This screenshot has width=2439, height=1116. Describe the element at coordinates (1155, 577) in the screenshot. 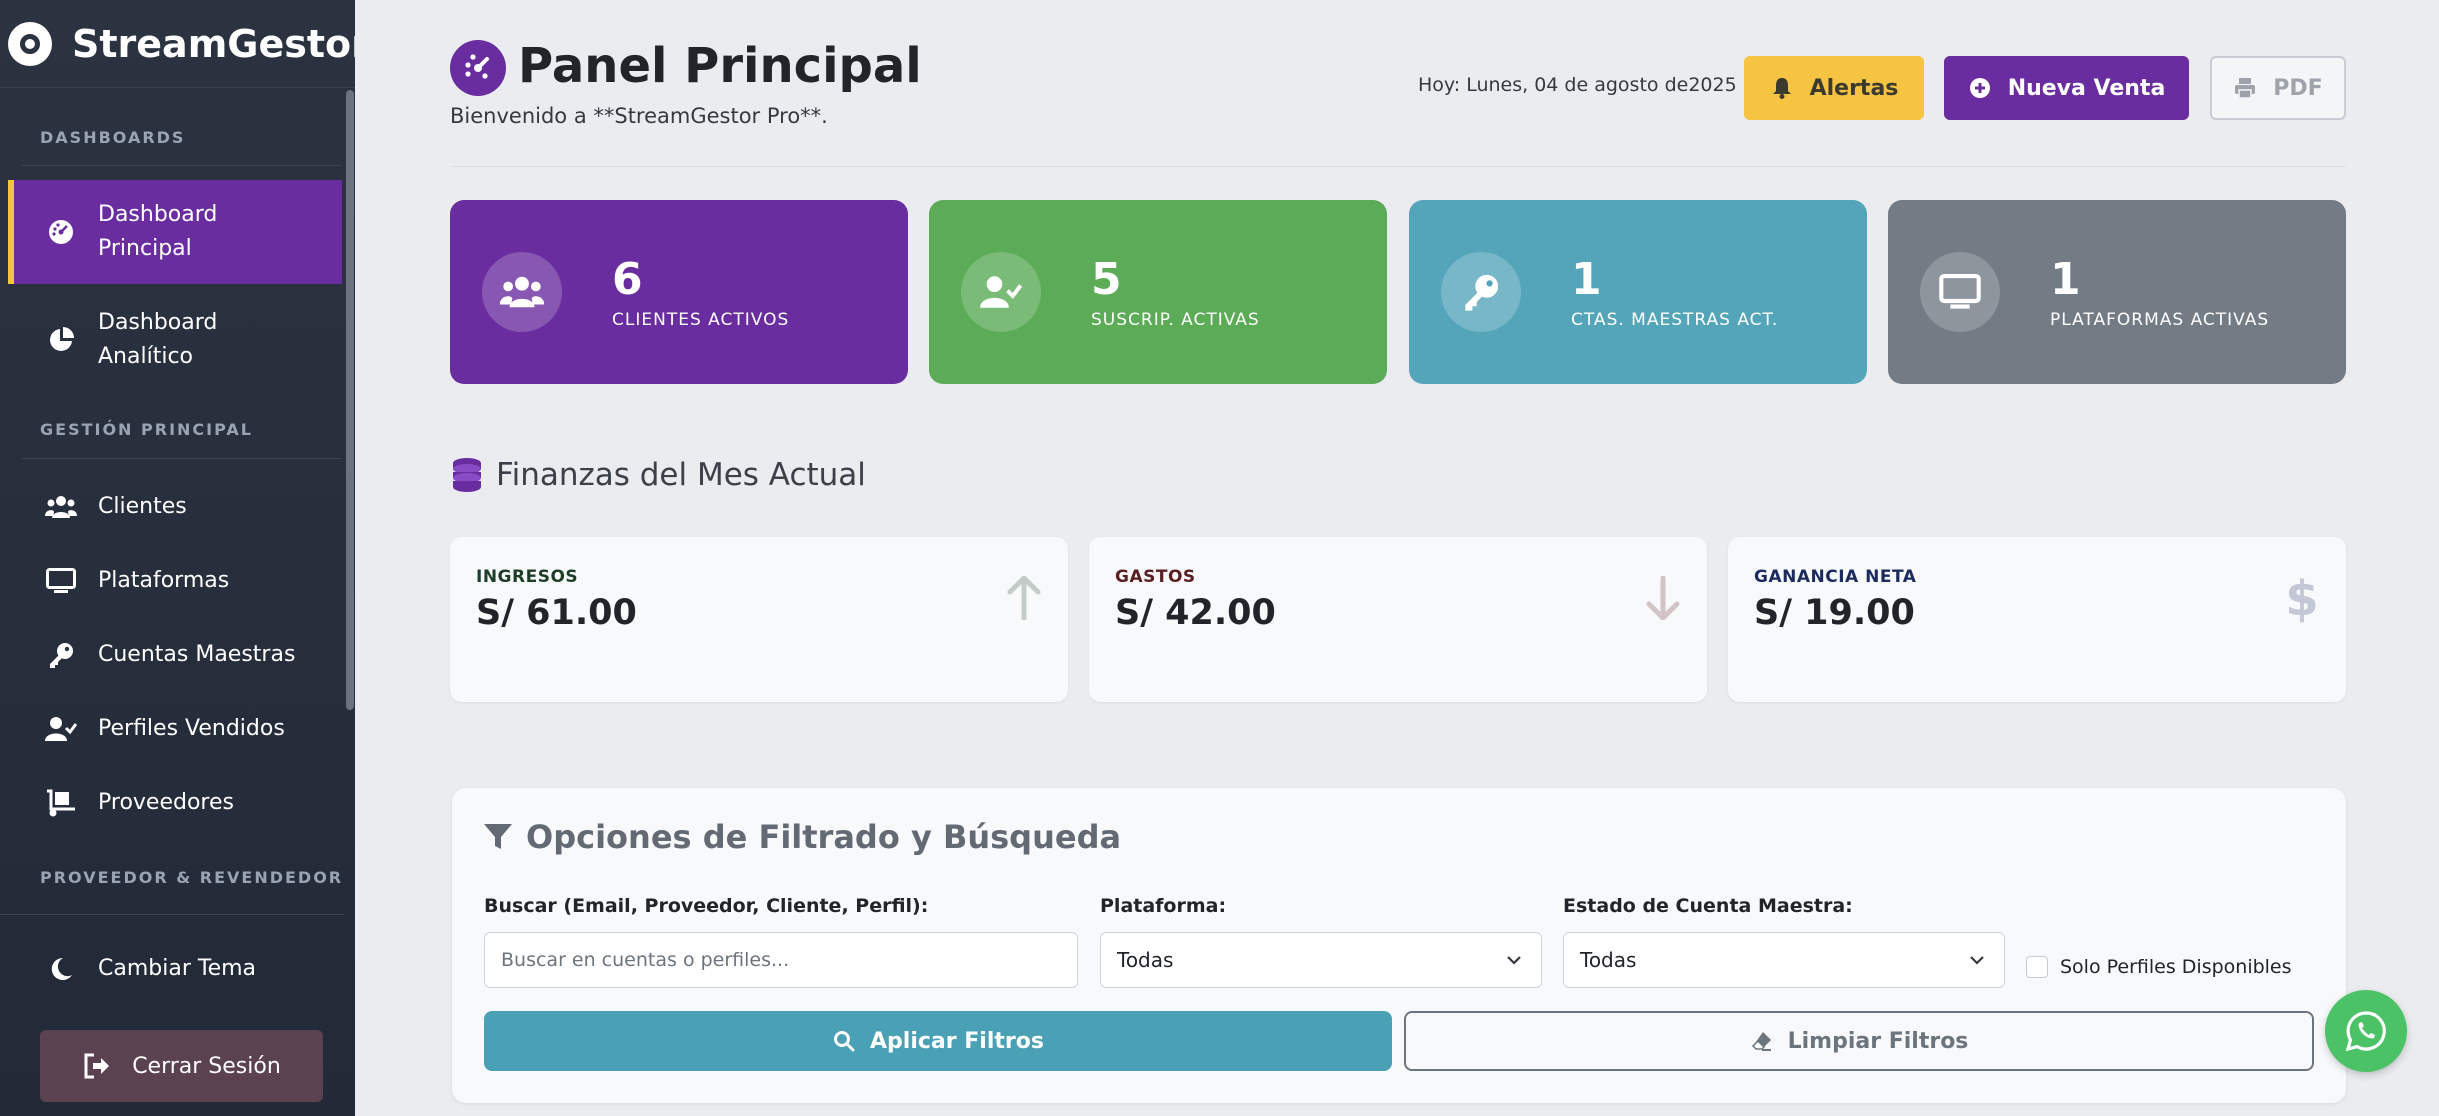

I see `finance-label: GASTOS` at that location.